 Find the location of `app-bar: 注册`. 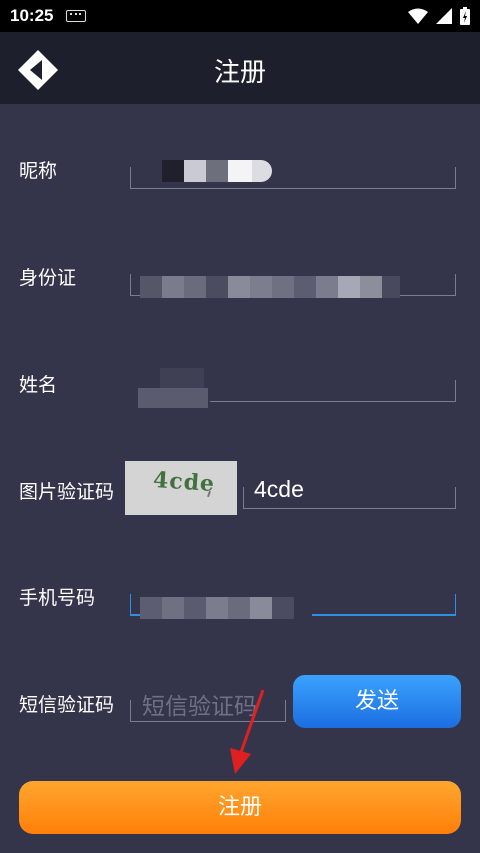

app-bar: 注册 is located at coordinates (240, 68).